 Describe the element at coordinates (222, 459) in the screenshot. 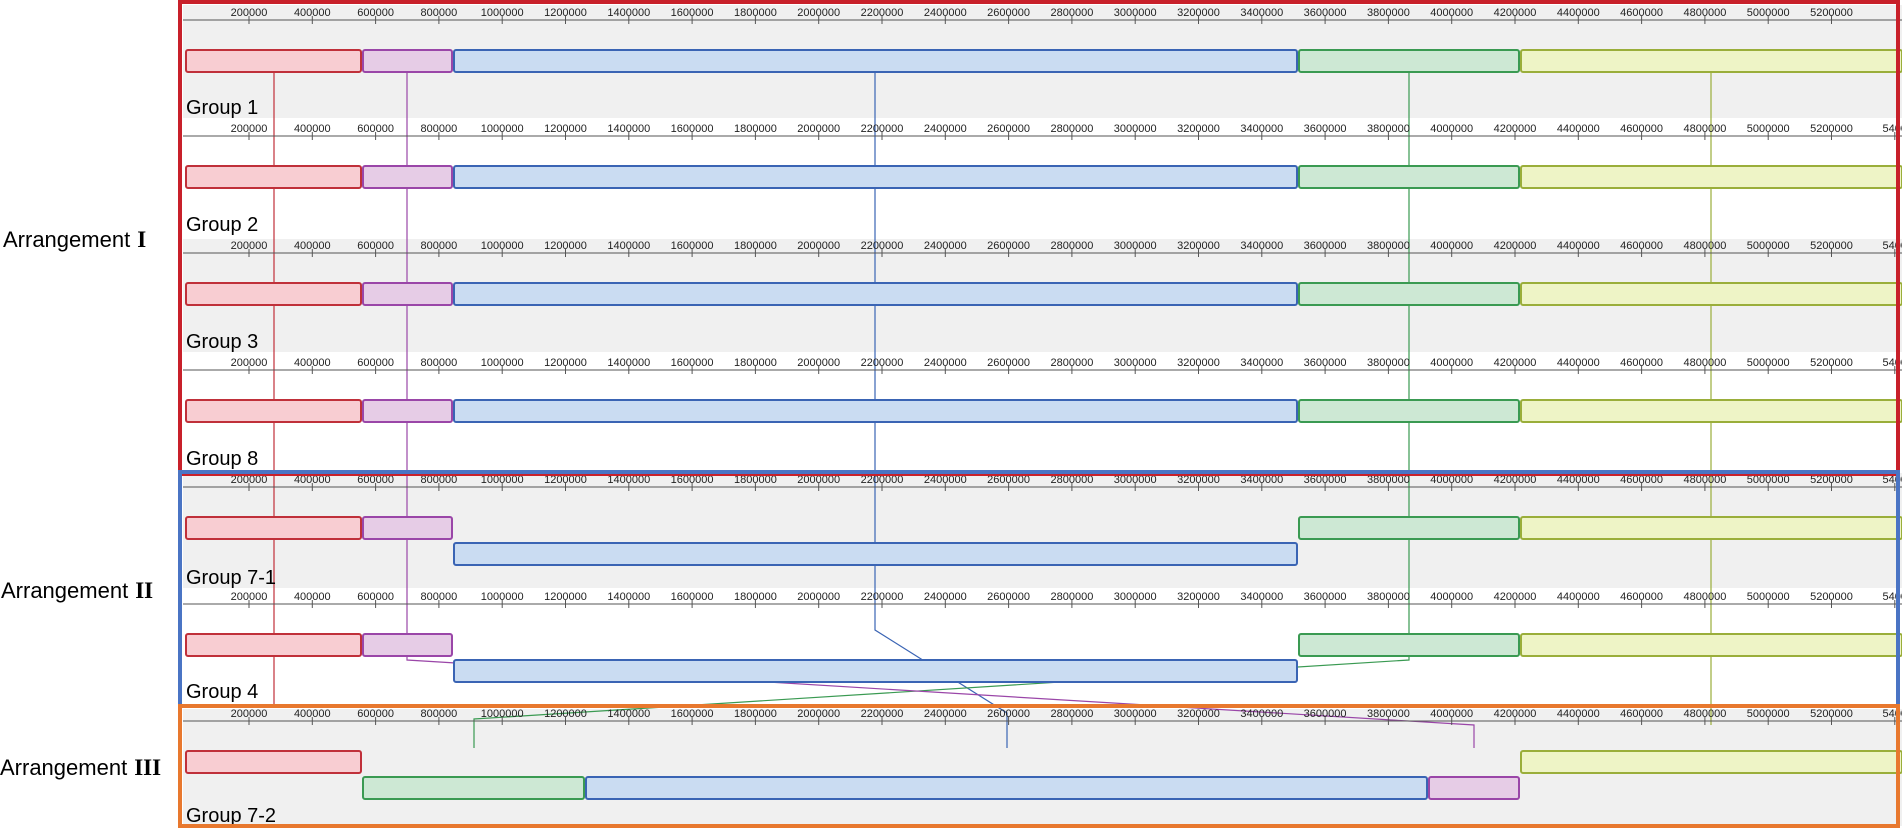

I see `group-label: Group 8` at that location.